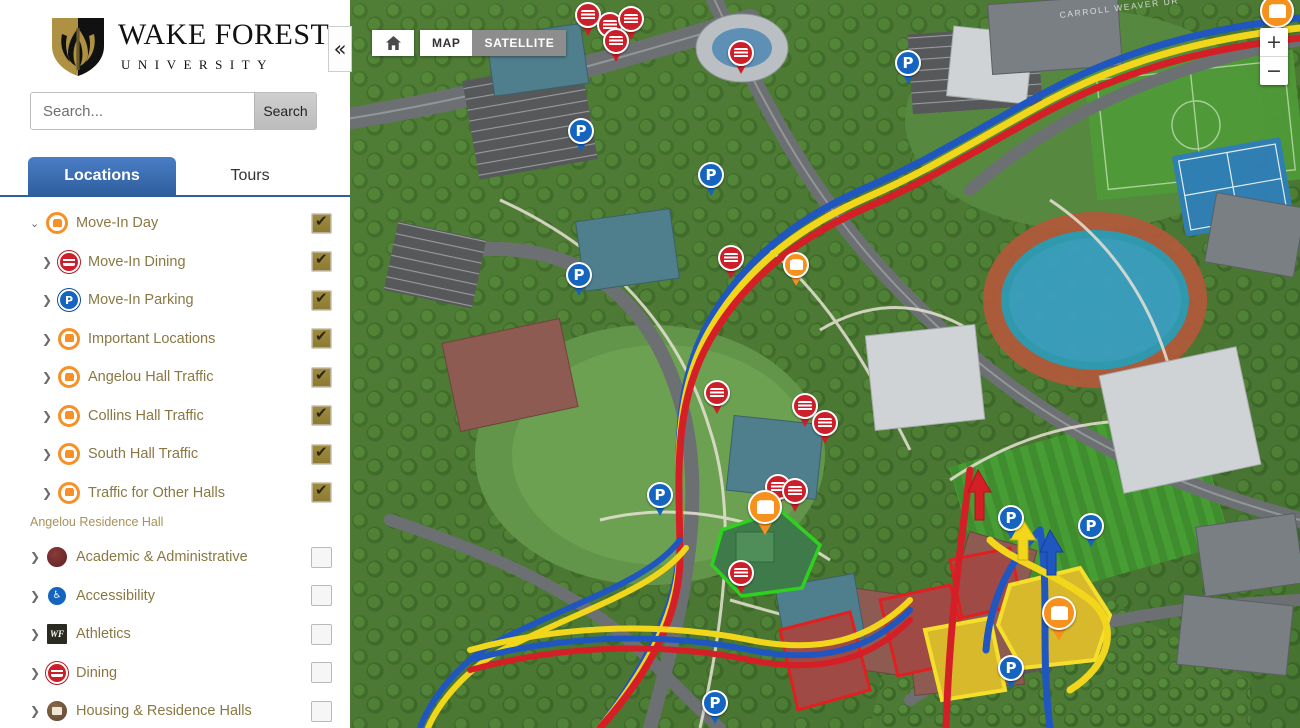  I want to click on tree-row: ❯ Move-In Dining, so click(175, 262).